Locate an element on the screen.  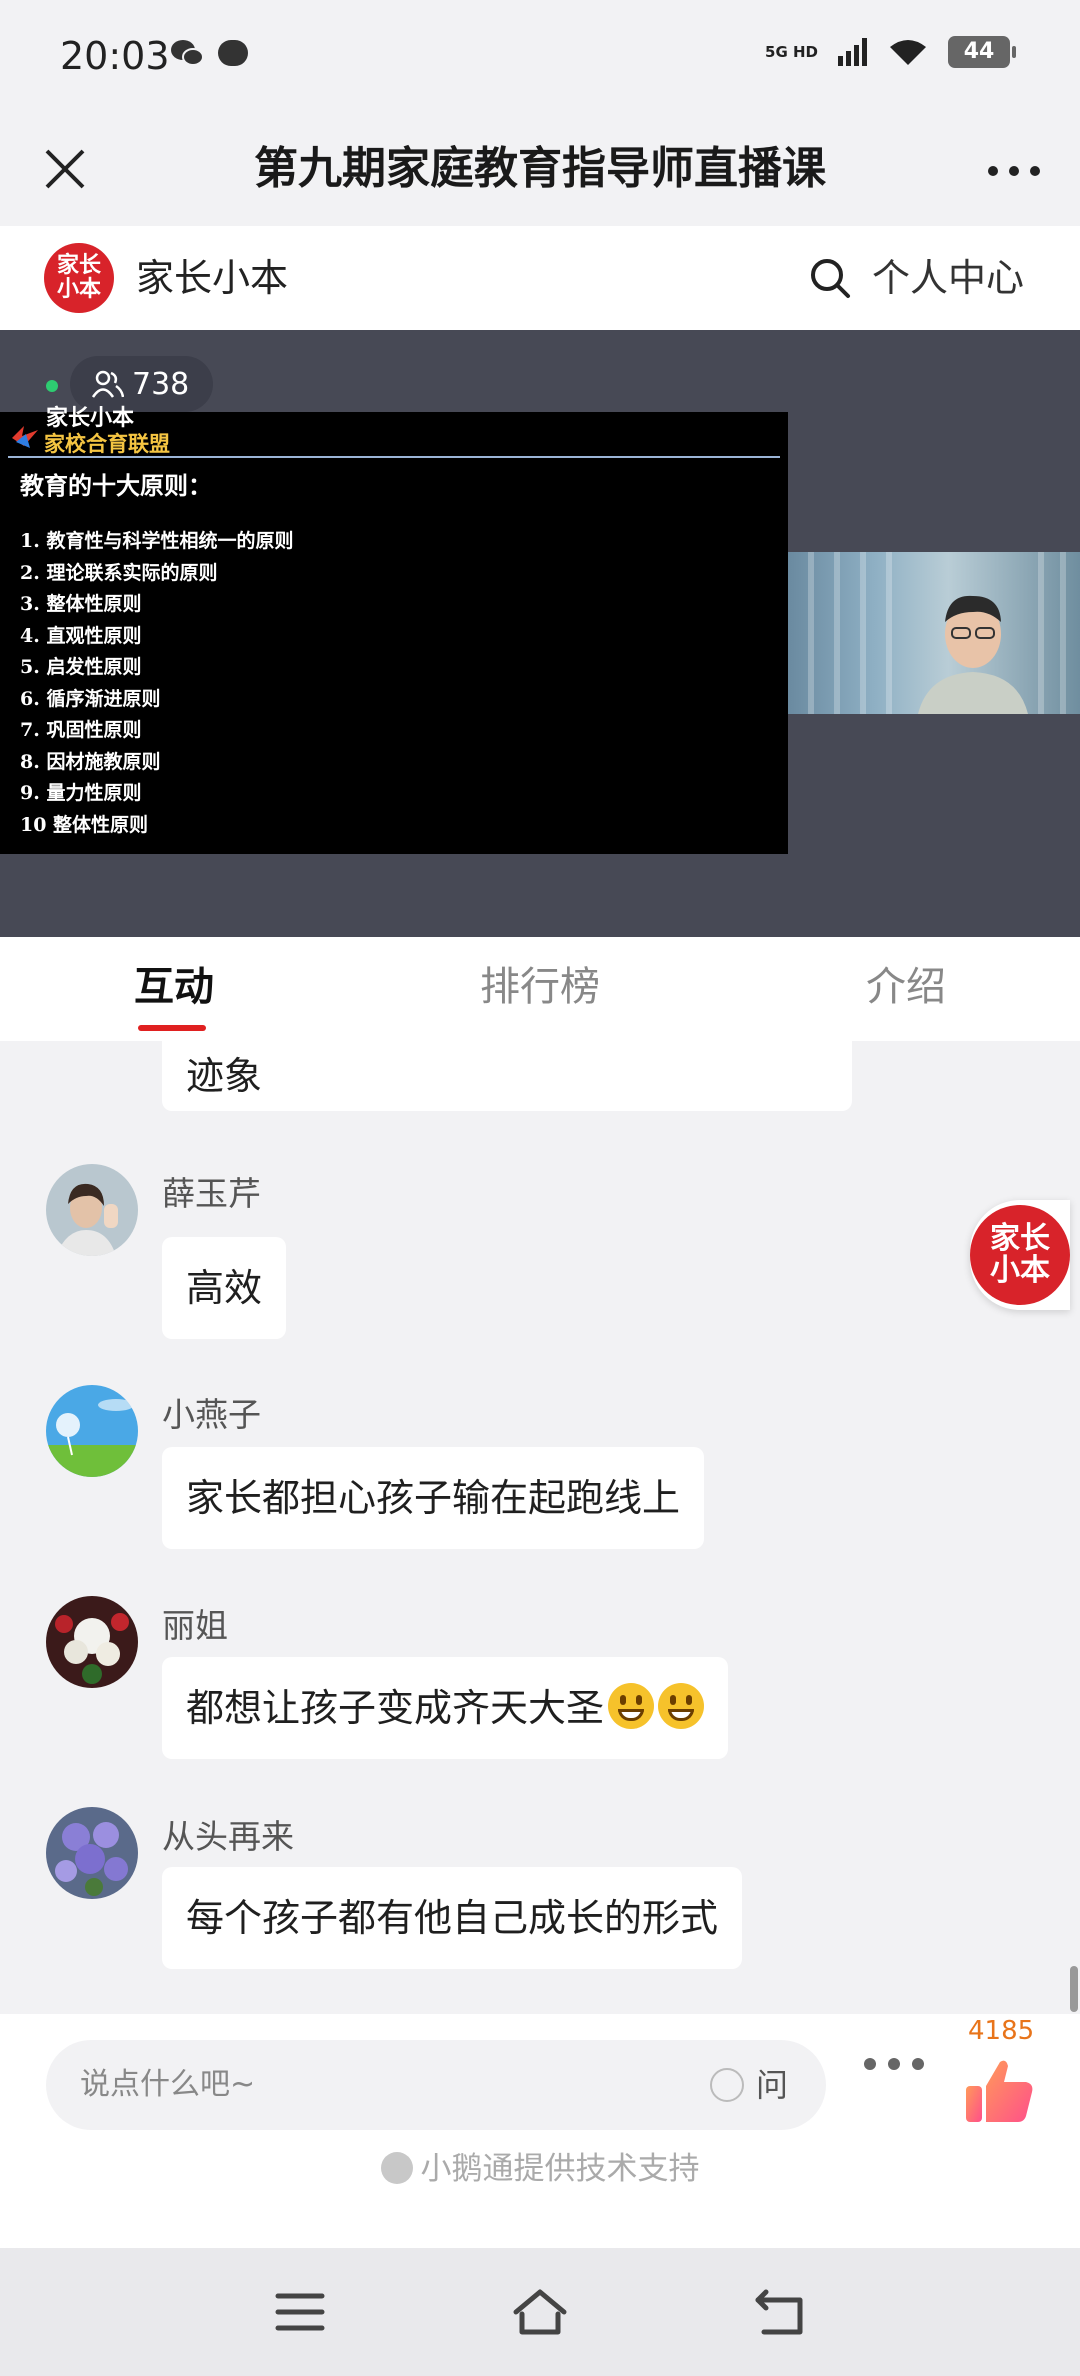
status-system-icons: 5G HD 44 is located at coordinates (890, 52).